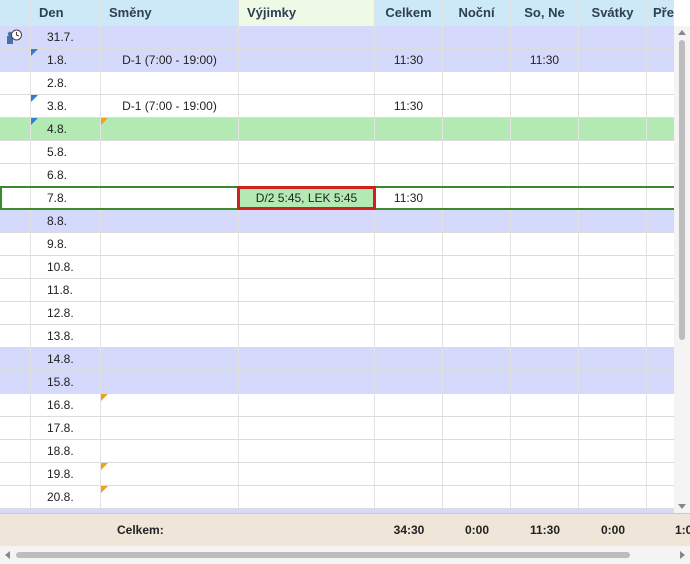 The width and height of the screenshot is (690, 564). I want to click on table-row: 13.8., so click(337, 336).